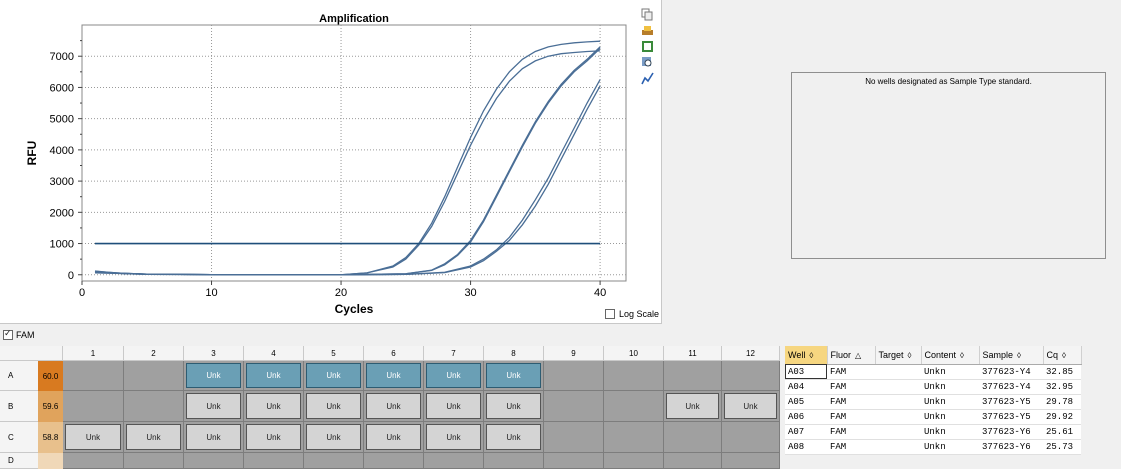 This screenshot has height=469, width=1121. I want to click on fam-checkbox, so click(8, 334).